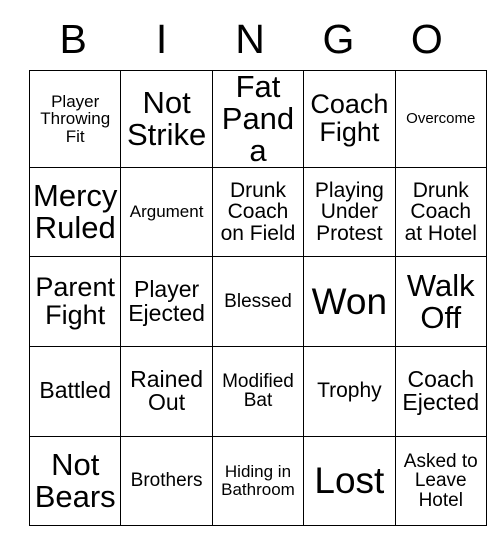 This screenshot has width=500, height=544. I want to click on bingo-square: Battled, so click(75, 391).